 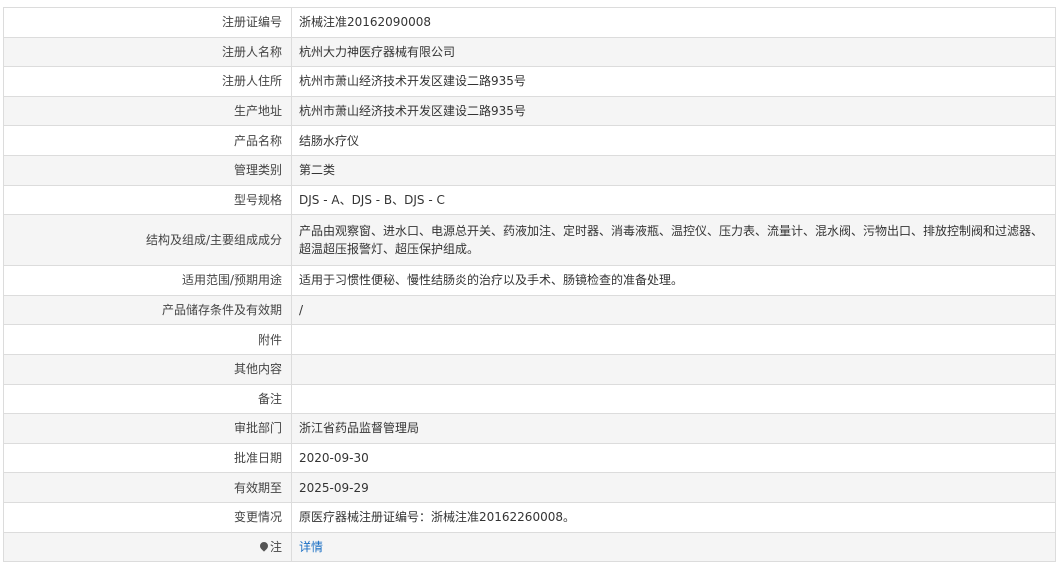 I want to click on table-row: 注册人住所 杭州市萧山经济技术开发区建设二路935号, so click(x=529, y=81).